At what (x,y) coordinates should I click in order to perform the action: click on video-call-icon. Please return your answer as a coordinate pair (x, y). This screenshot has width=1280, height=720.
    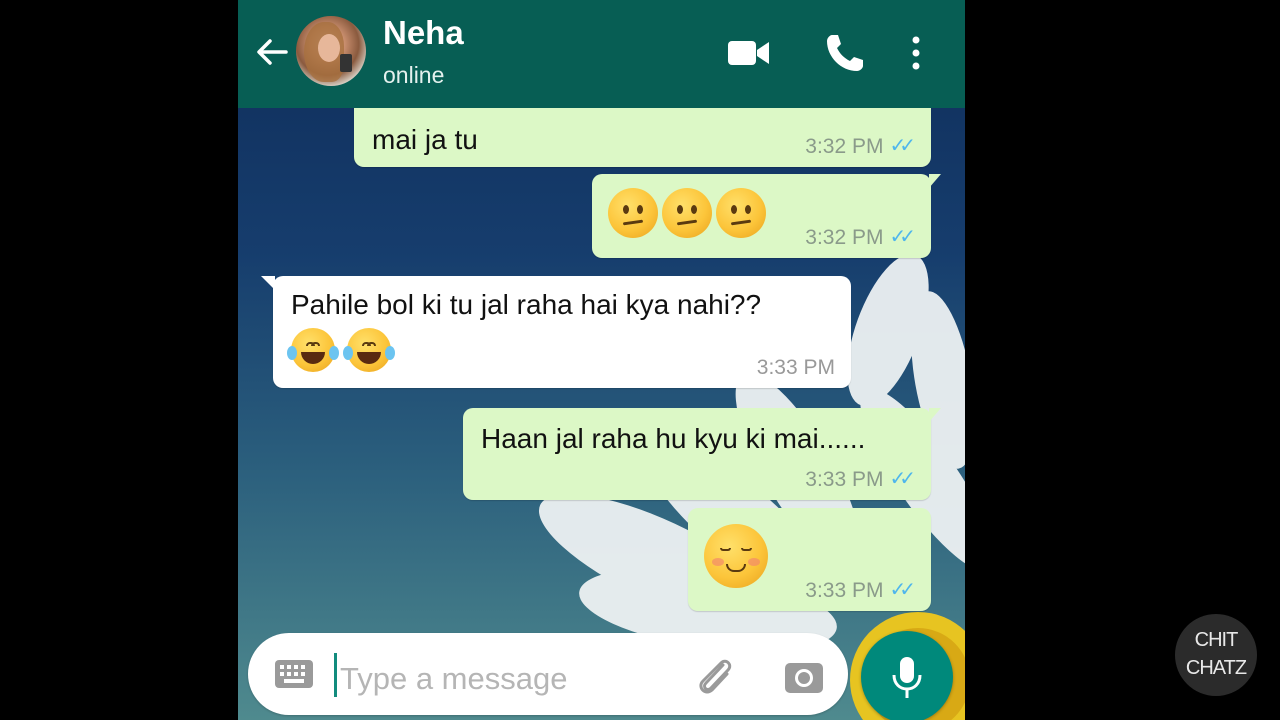
    Looking at the image, I should click on (749, 53).